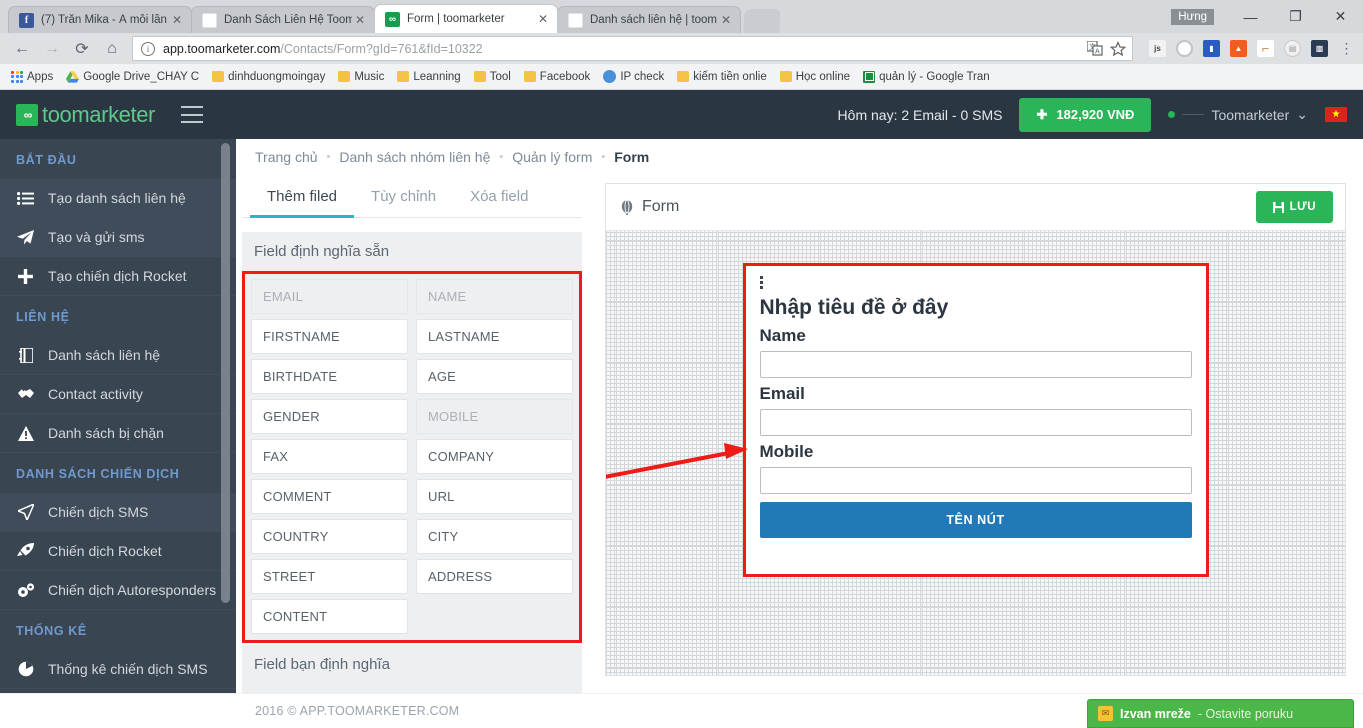 The width and height of the screenshot is (1363, 728). I want to click on form-field-label-email: Email, so click(976, 394).